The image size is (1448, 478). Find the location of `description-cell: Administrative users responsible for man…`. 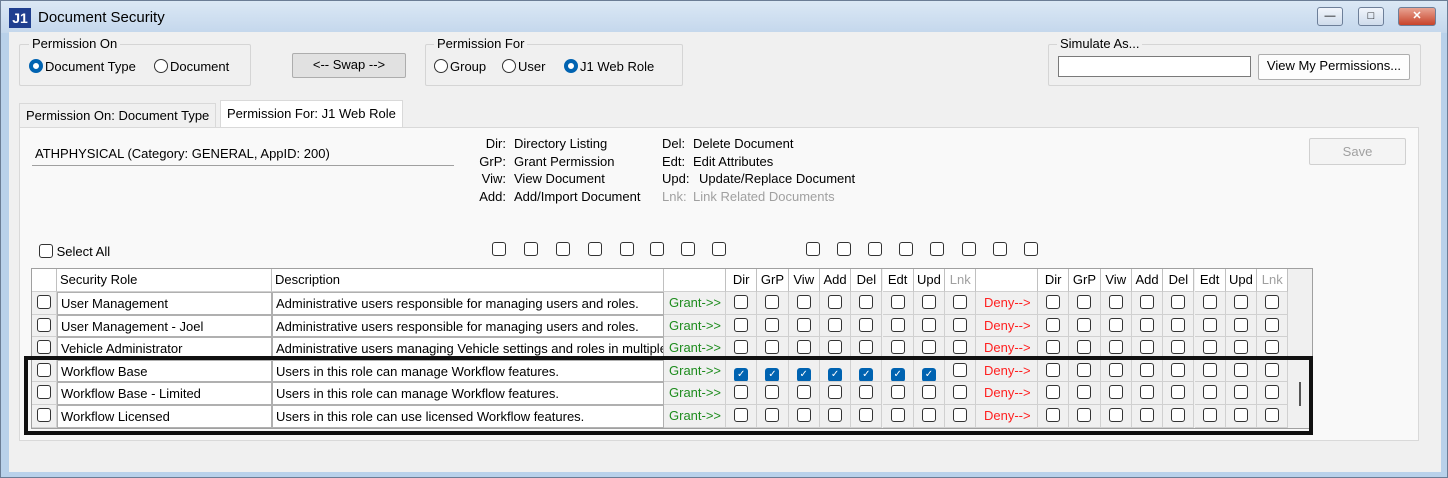

description-cell: Administrative users responsible for man… is located at coordinates (468, 303).